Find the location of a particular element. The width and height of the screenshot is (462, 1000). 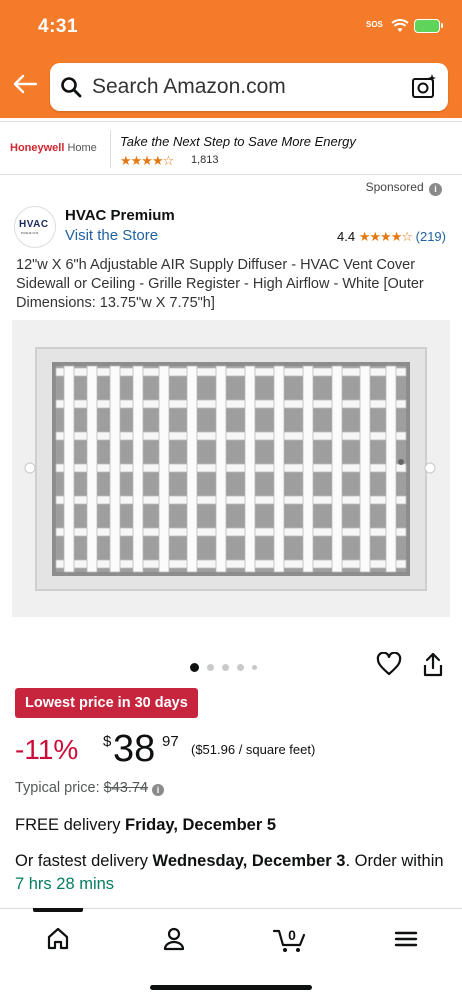

brand-logo-subtext: PREMIUM is located at coordinates (30, 233).